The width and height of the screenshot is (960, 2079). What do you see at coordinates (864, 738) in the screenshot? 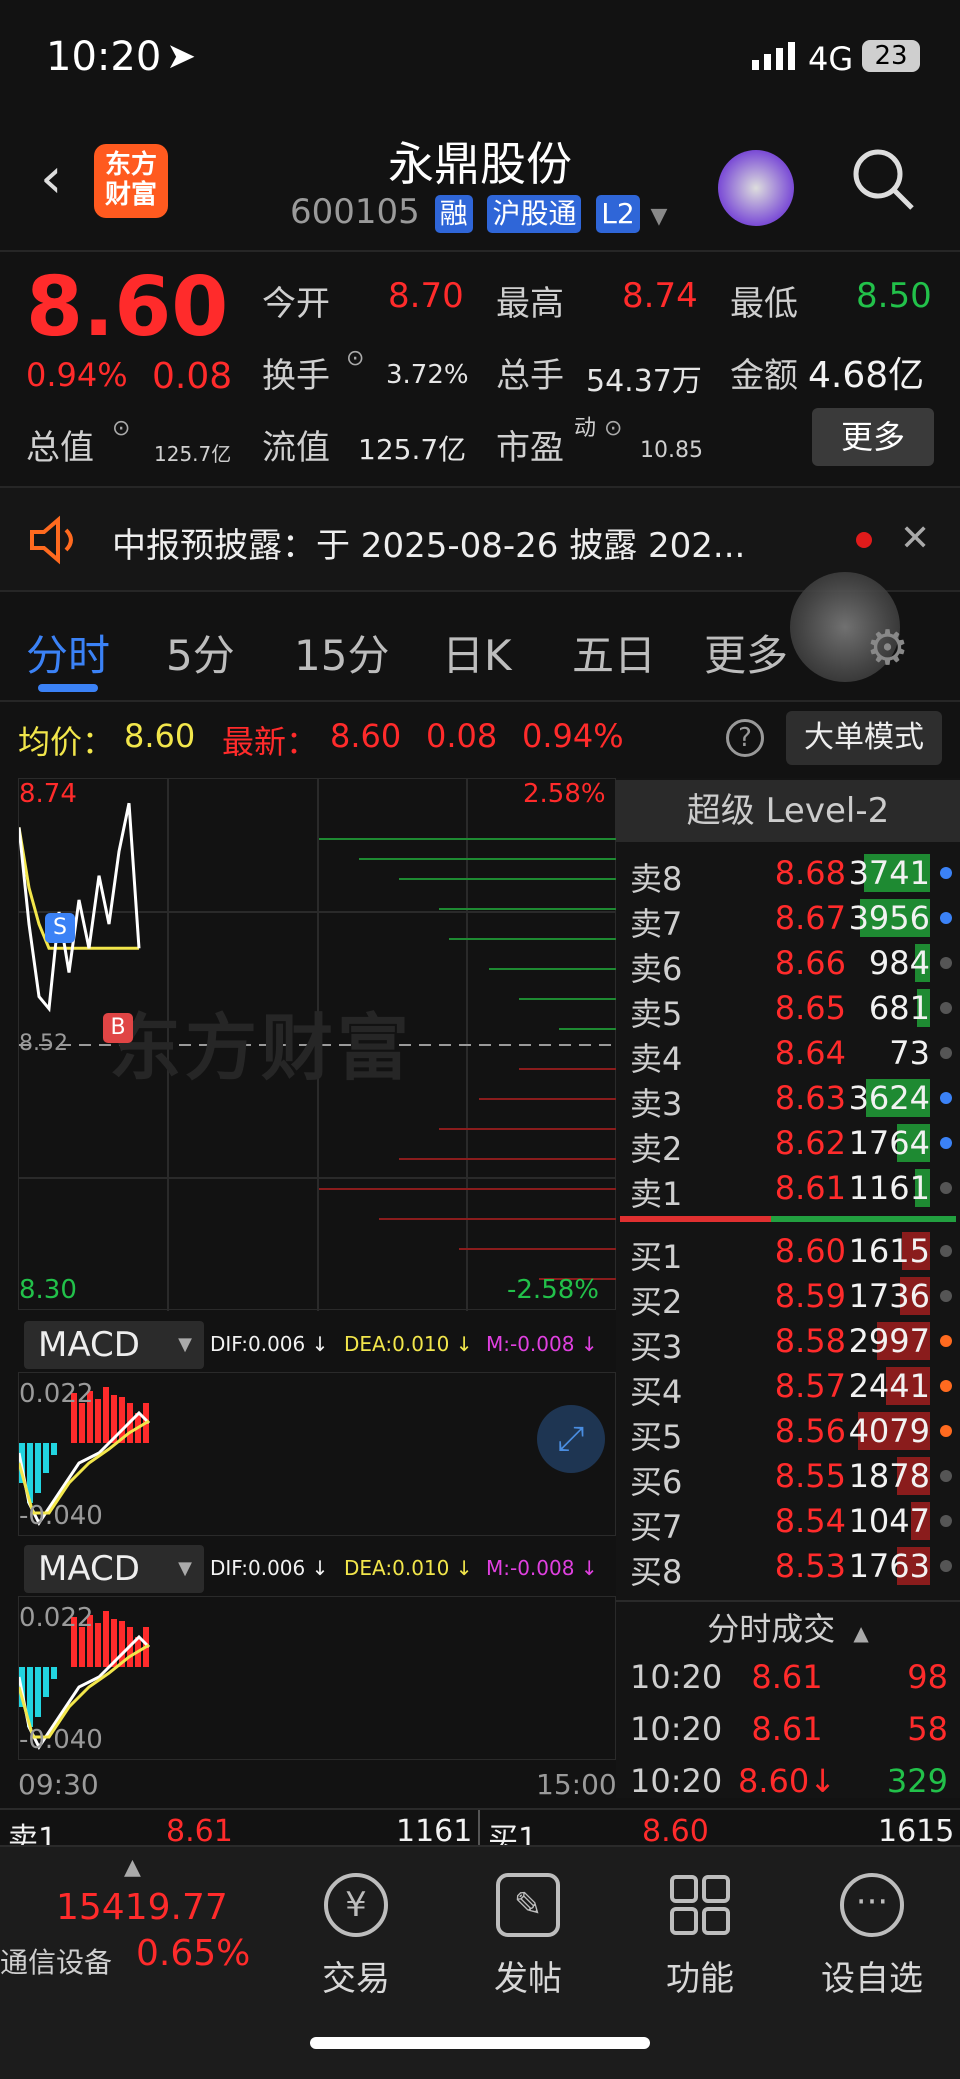
I see `big-order-mode-button: 大单模式` at bounding box center [864, 738].